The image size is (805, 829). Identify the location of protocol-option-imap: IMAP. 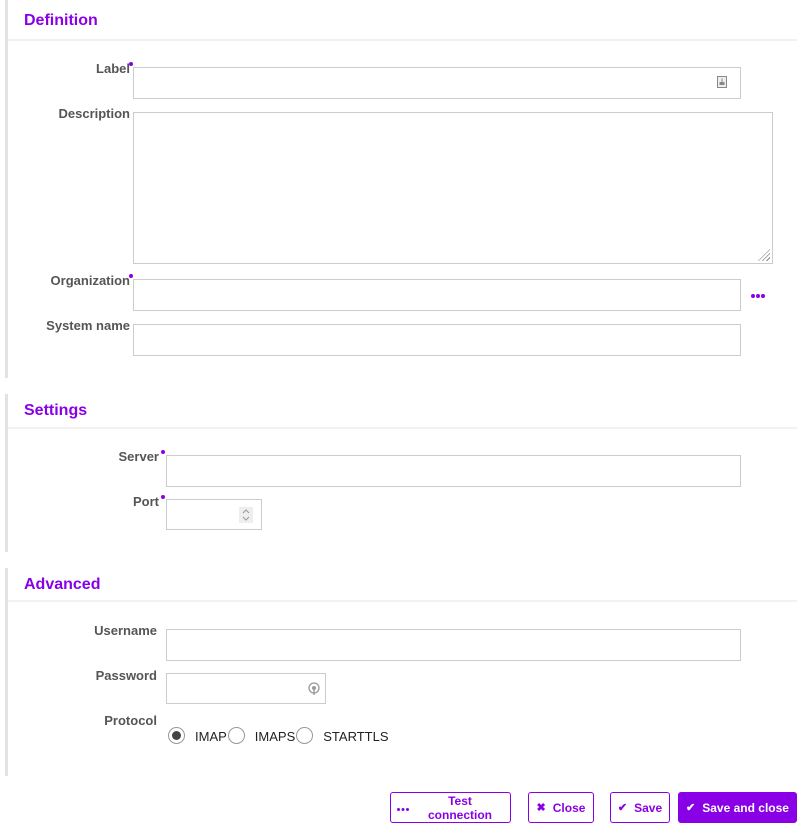
(197, 733).